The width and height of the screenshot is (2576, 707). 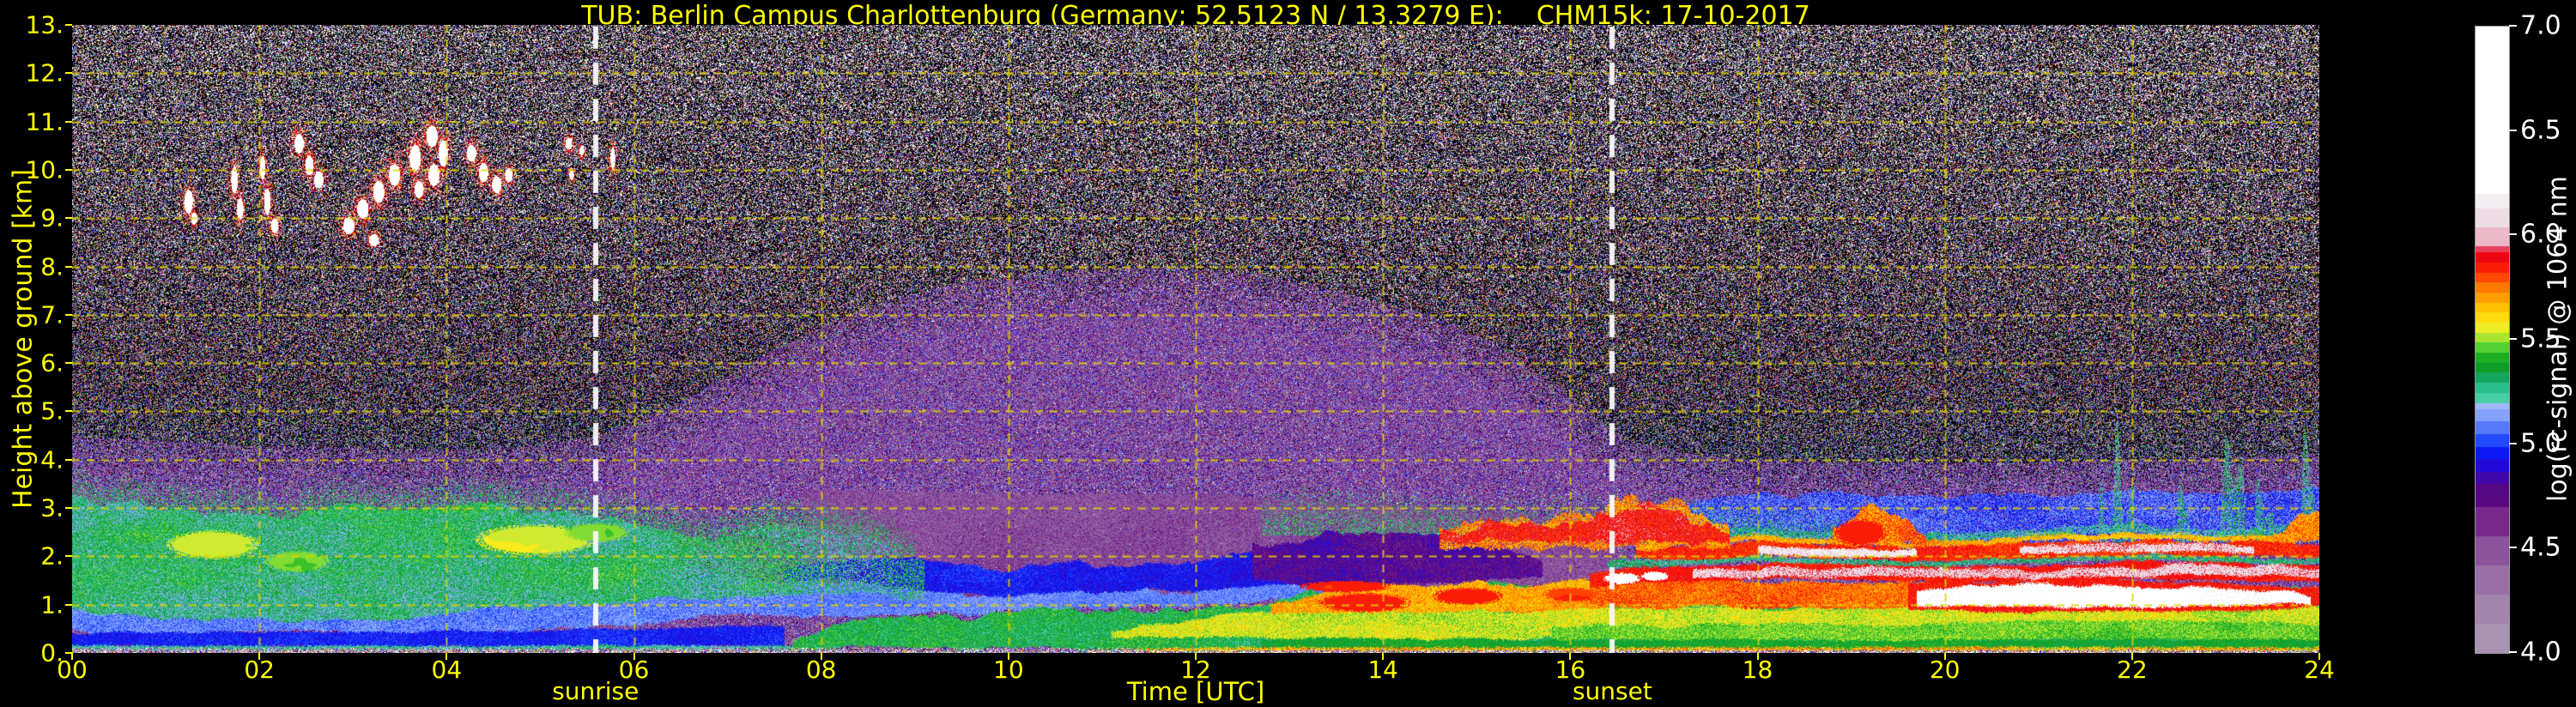 What do you see at coordinates (52, 604) in the screenshot?
I see `y-tick-label: 1.` at bounding box center [52, 604].